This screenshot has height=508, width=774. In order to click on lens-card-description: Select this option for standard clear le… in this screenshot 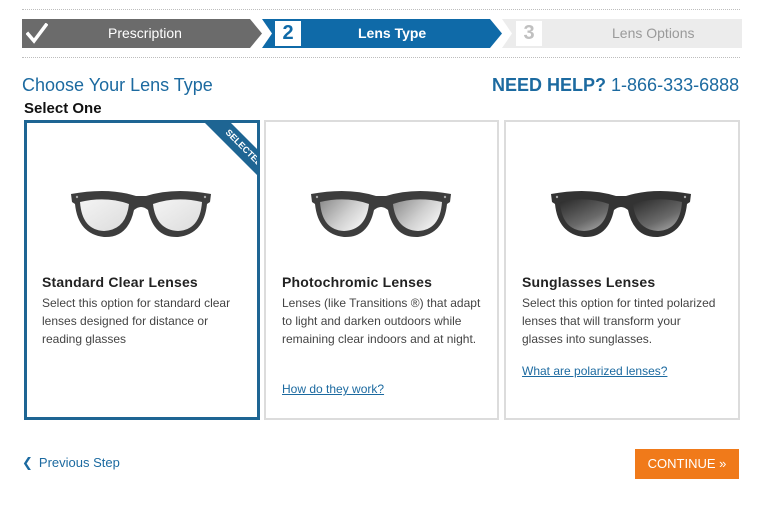, I will do `click(136, 321)`.